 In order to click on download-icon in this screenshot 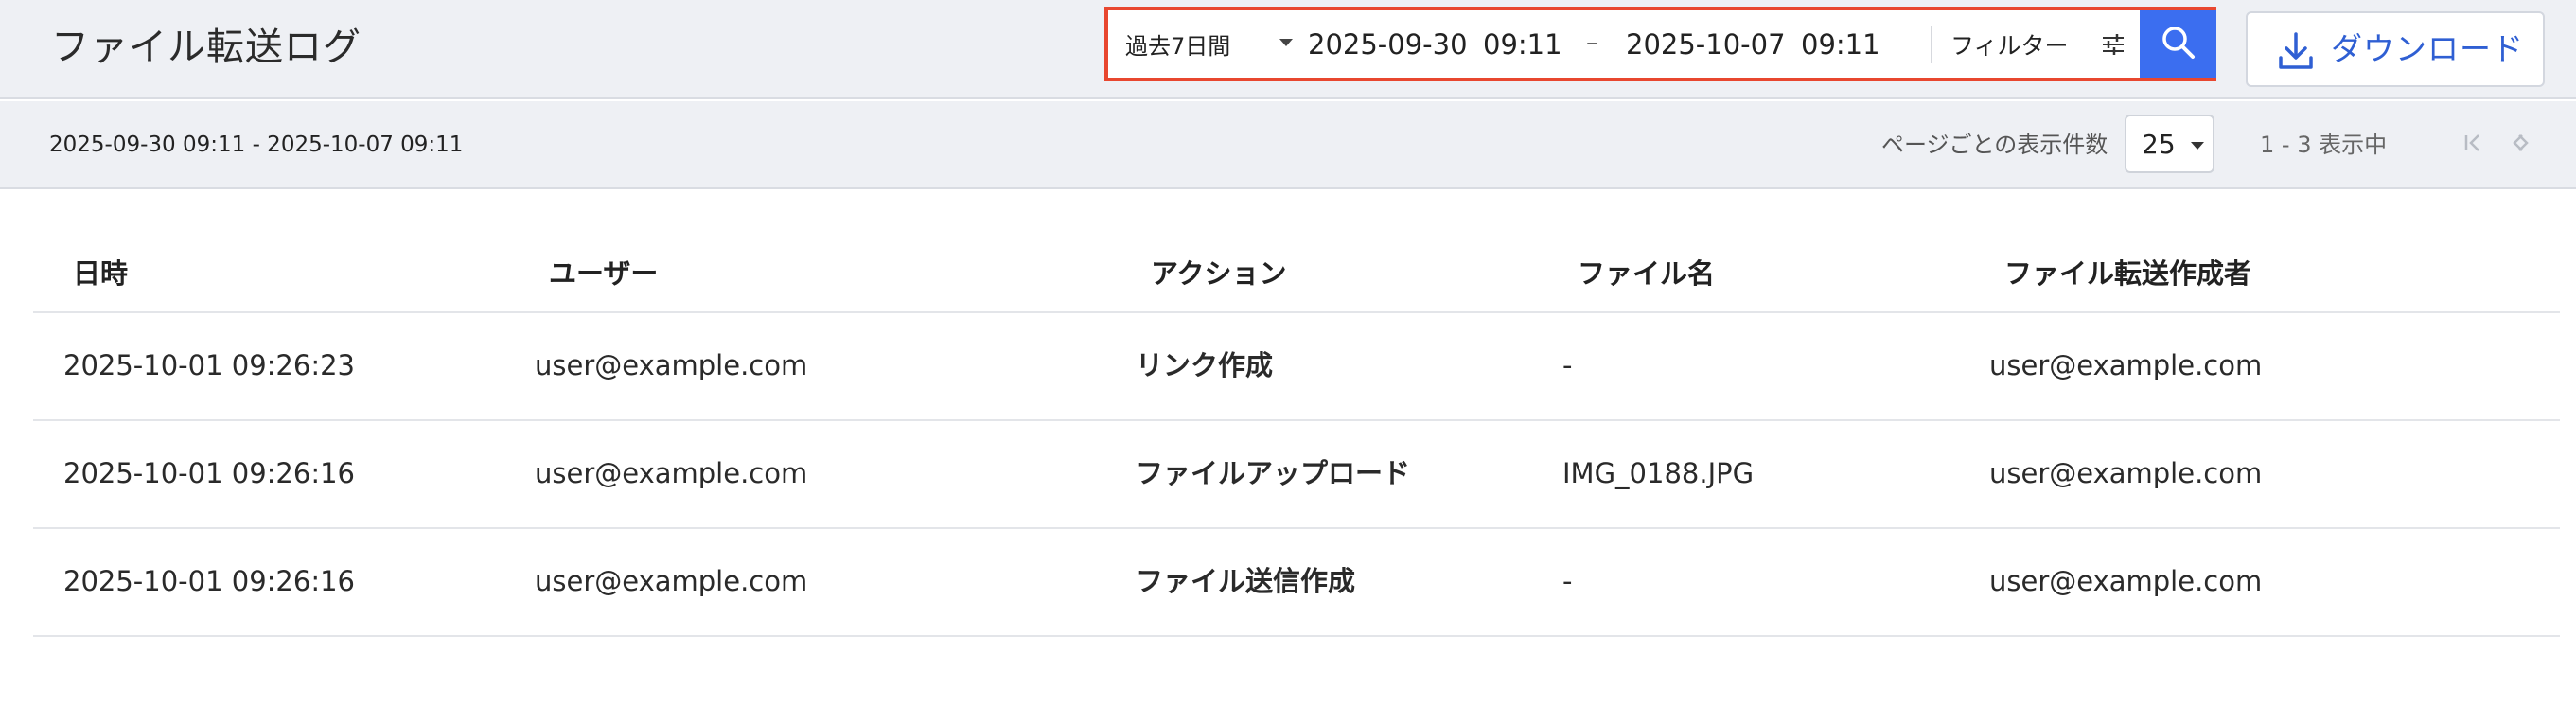, I will do `click(2296, 53)`.